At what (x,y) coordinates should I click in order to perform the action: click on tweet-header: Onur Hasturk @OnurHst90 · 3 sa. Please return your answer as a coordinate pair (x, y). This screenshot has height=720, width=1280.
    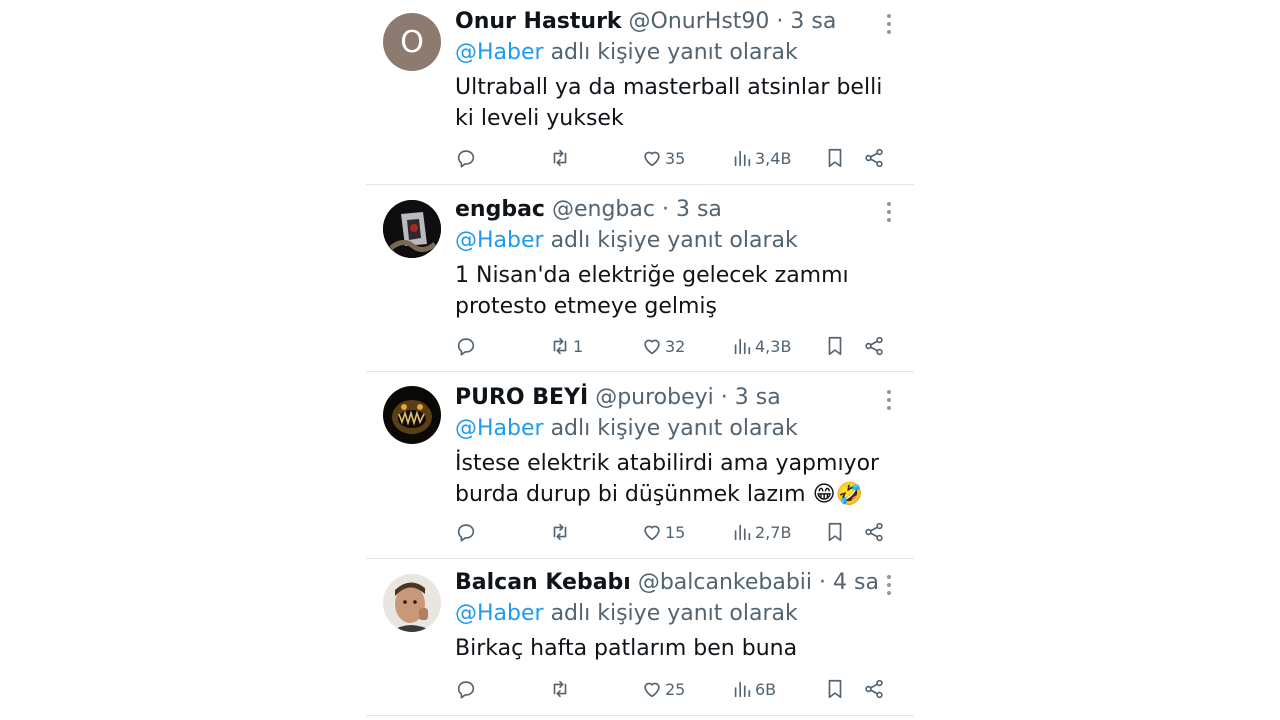
    Looking at the image, I should click on (684, 22).